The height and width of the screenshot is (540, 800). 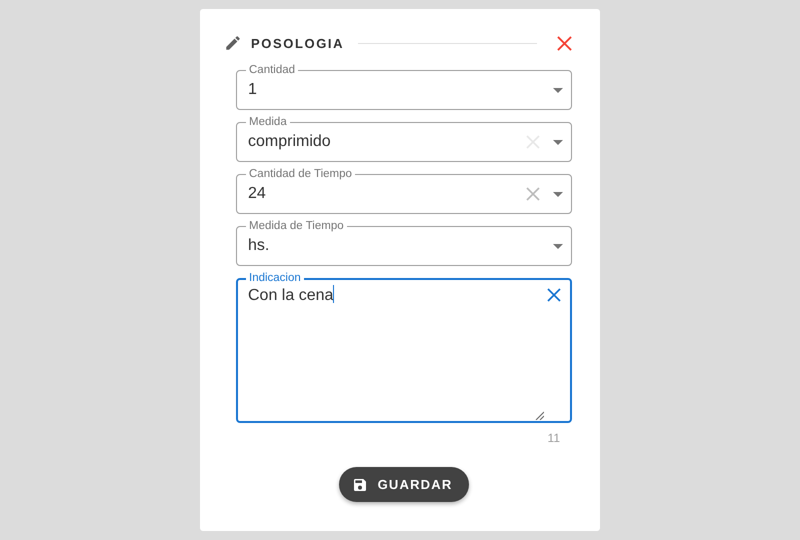 I want to click on select-field: Medida de Tiempo hs., so click(x=404, y=243).